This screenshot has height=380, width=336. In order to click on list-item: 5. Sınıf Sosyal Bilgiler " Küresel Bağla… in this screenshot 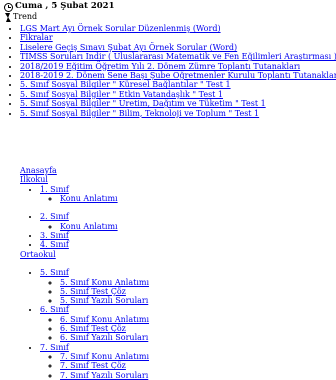, I will do `click(178, 84)`.